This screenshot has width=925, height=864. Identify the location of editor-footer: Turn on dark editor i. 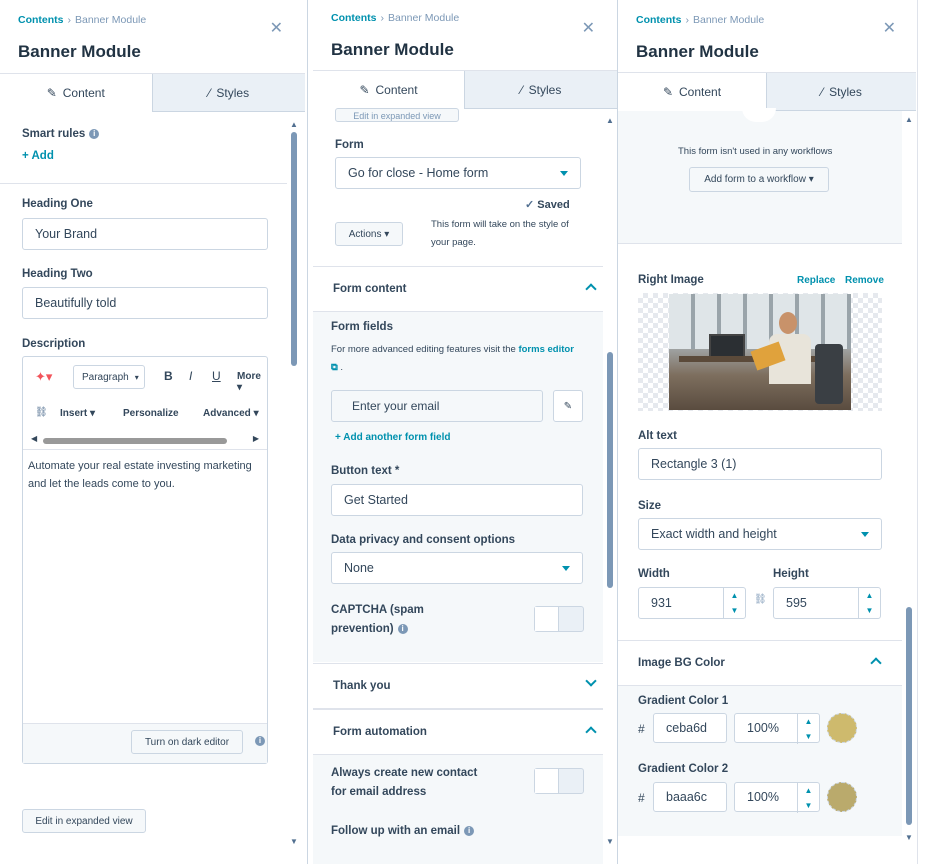
(145, 743).